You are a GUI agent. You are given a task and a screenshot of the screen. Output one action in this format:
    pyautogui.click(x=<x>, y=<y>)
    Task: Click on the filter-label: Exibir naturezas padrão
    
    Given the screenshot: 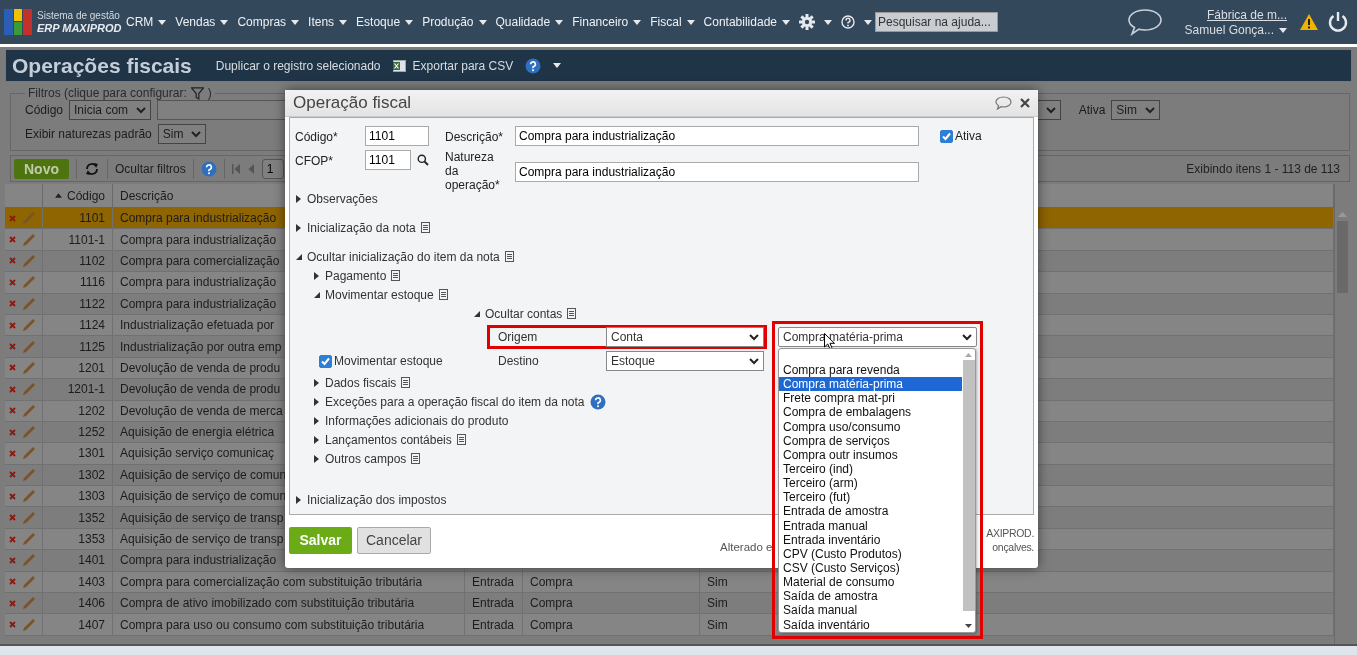 What is the action you would take?
    pyautogui.click(x=88, y=134)
    